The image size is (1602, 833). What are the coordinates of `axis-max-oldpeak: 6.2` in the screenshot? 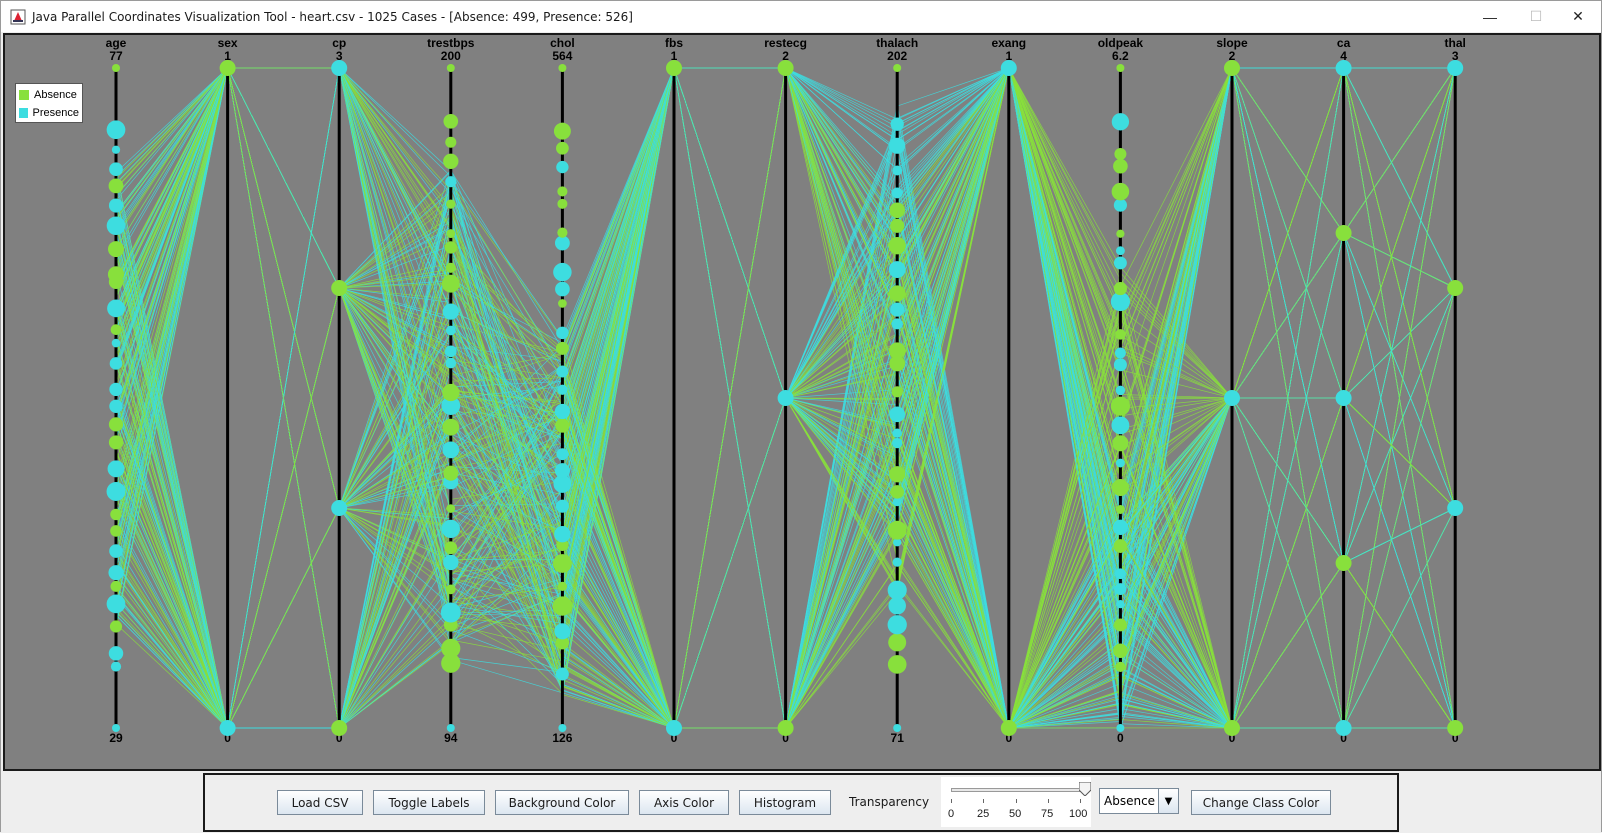 It's located at (1120, 56).